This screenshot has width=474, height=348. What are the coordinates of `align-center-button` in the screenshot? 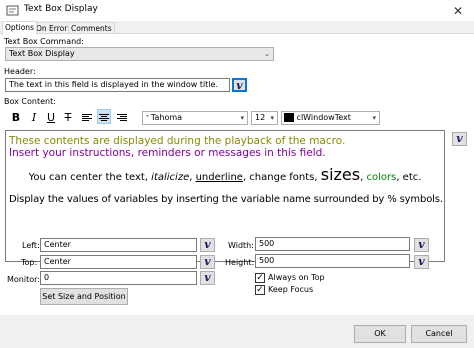 It's located at (104, 116).